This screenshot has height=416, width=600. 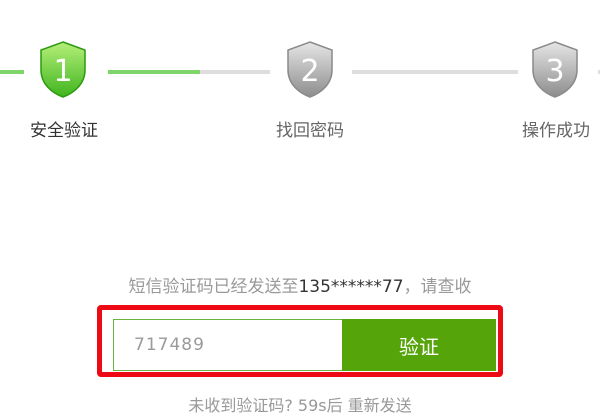 What do you see at coordinates (12, 72) in the screenshot?
I see `progress-line-completed` at bounding box center [12, 72].